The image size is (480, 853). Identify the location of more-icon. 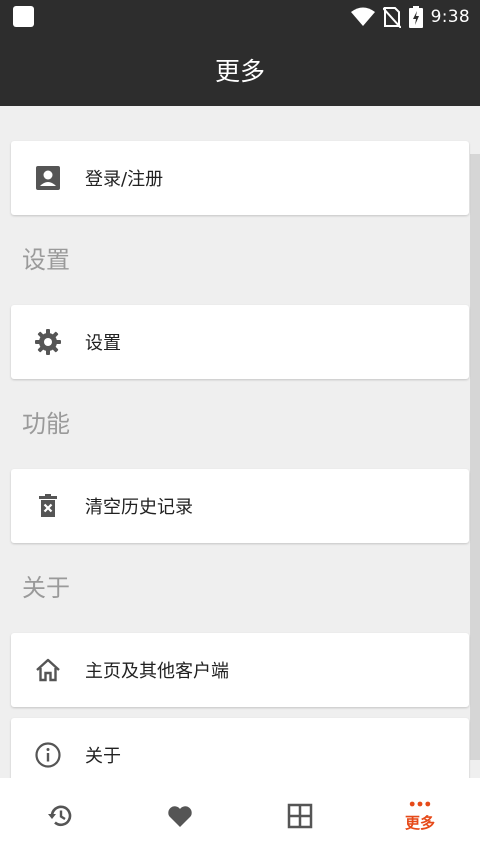
(420, 804).